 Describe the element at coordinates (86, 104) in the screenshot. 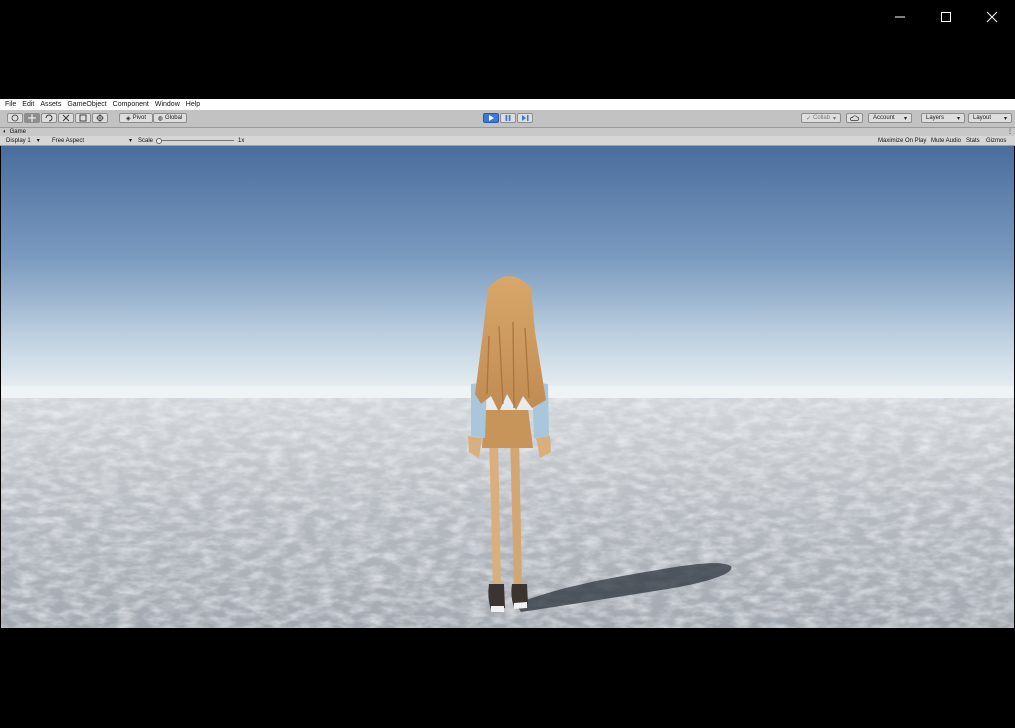

I see `menu-gameobject: GameObject` at that location.